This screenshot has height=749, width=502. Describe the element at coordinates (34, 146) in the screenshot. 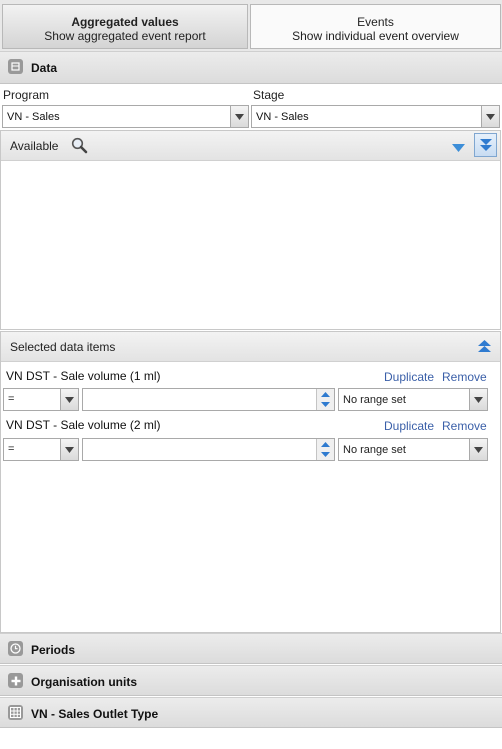

I see `available-label: Available` at that location.